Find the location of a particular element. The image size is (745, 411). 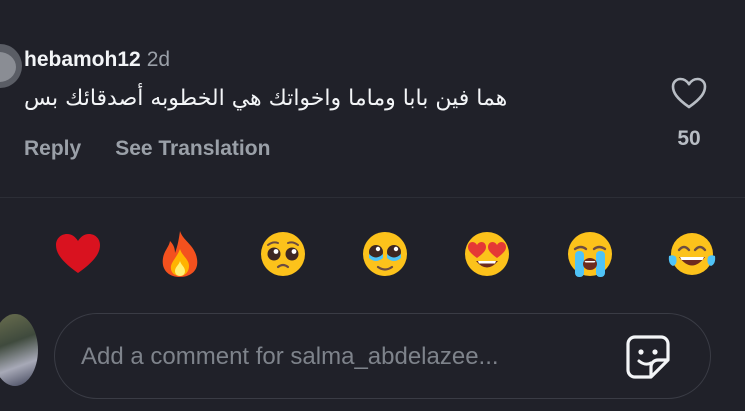

comment-username: hebamoh12 is located at coordinates (82, 59).